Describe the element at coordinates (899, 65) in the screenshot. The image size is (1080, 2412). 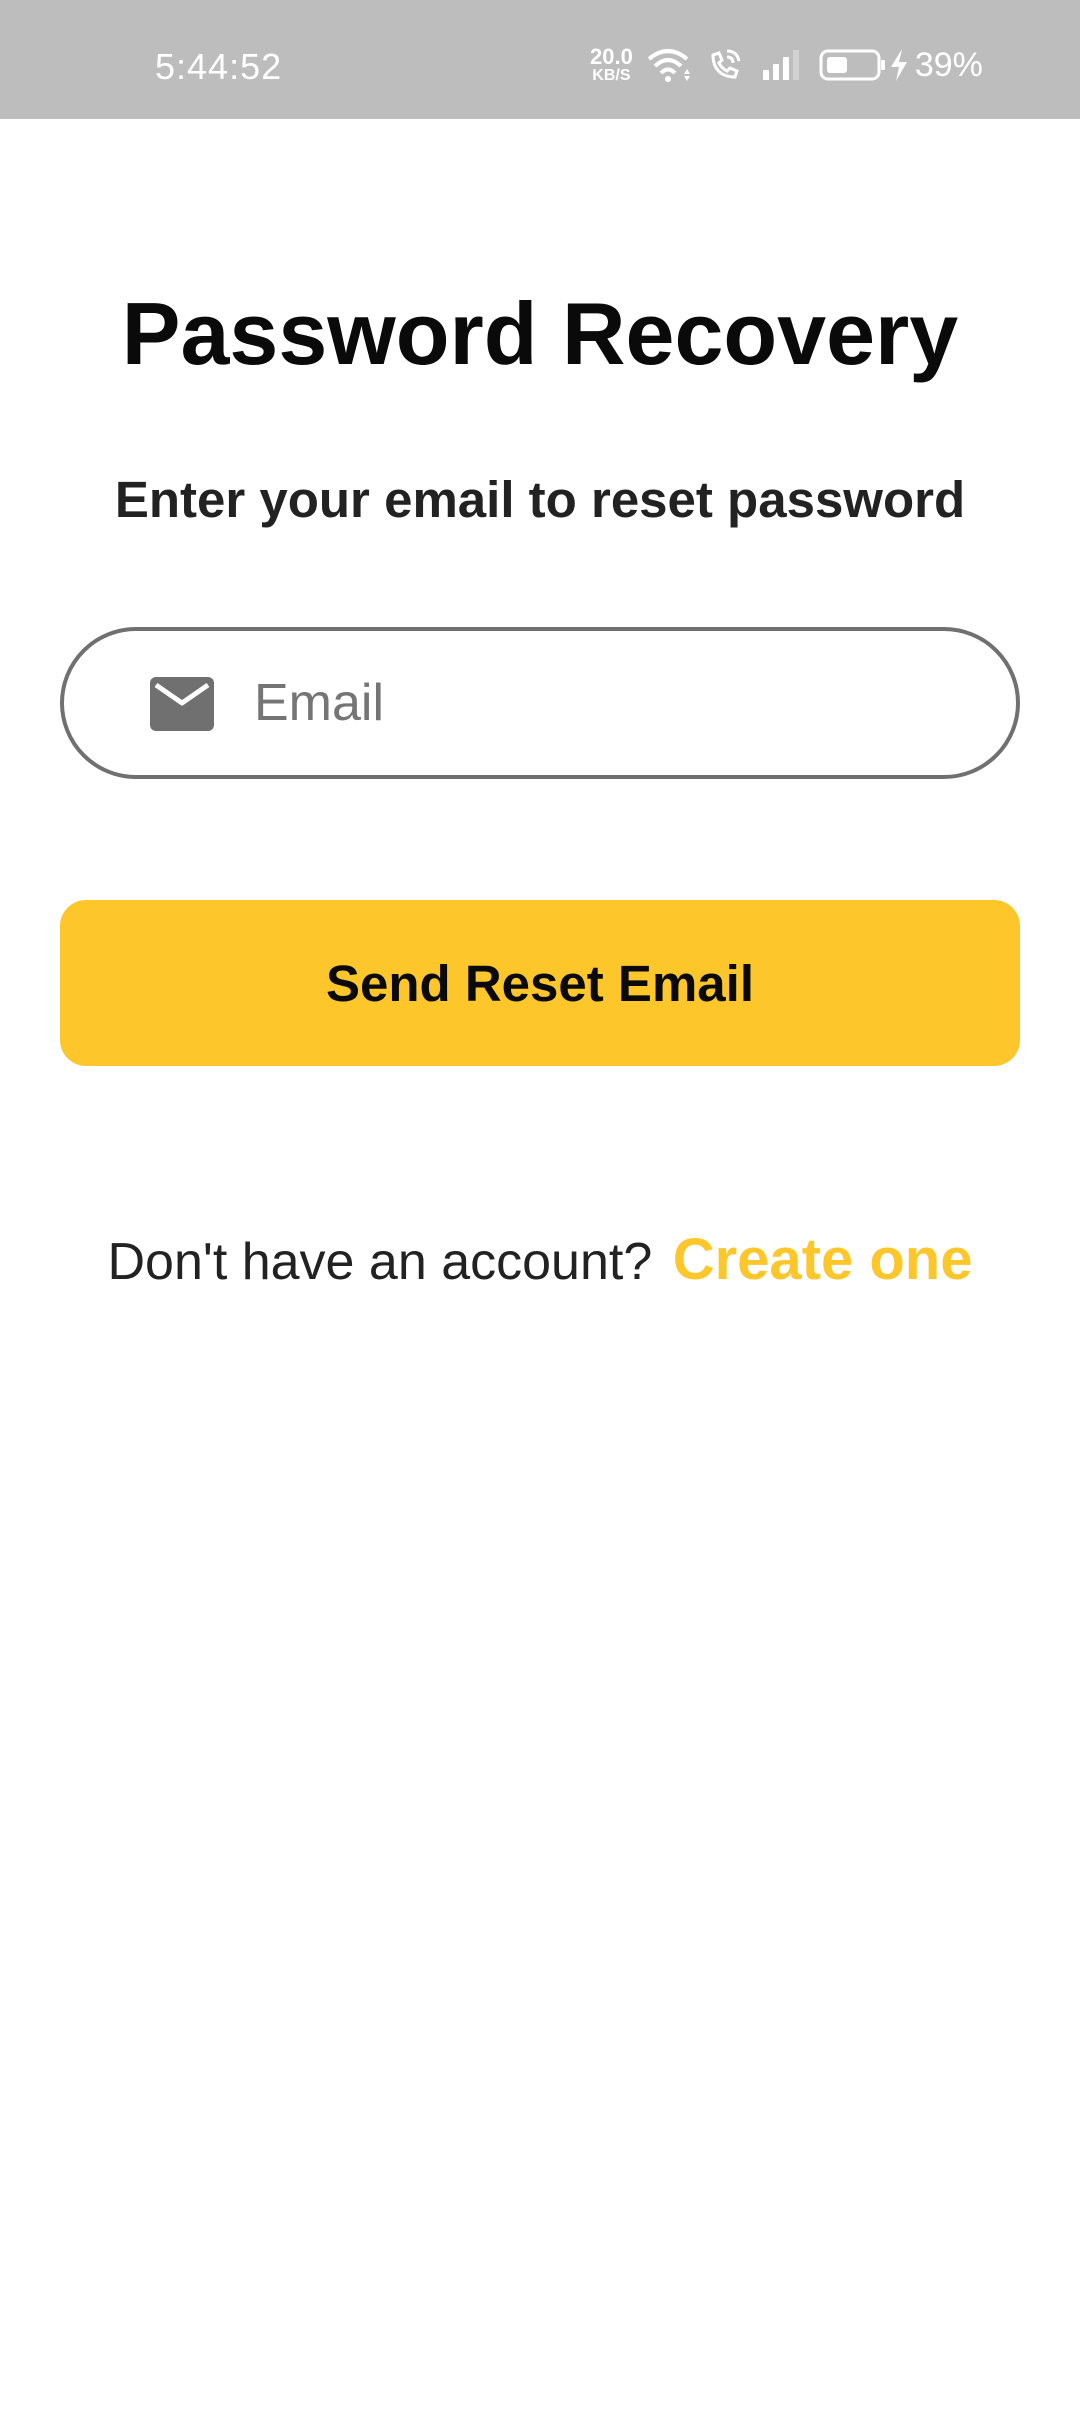
I see `charging-icon` at that location.